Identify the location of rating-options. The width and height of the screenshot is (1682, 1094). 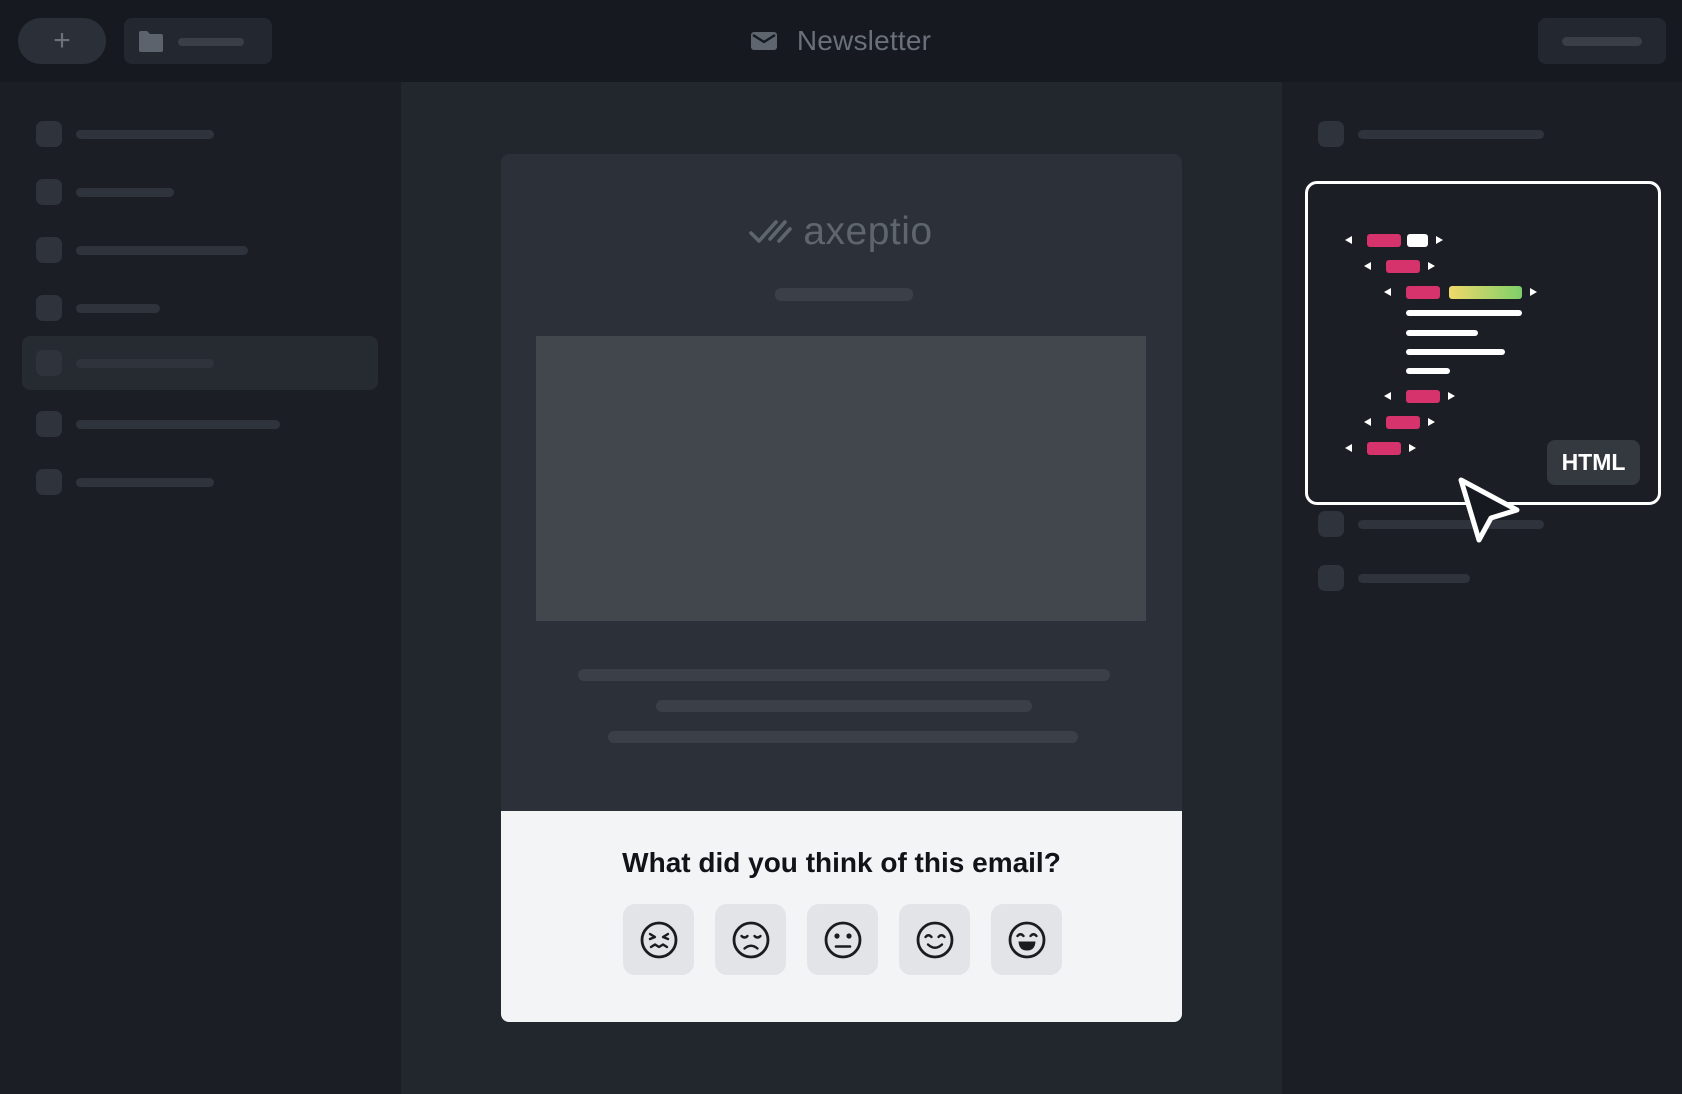
(842, 939).